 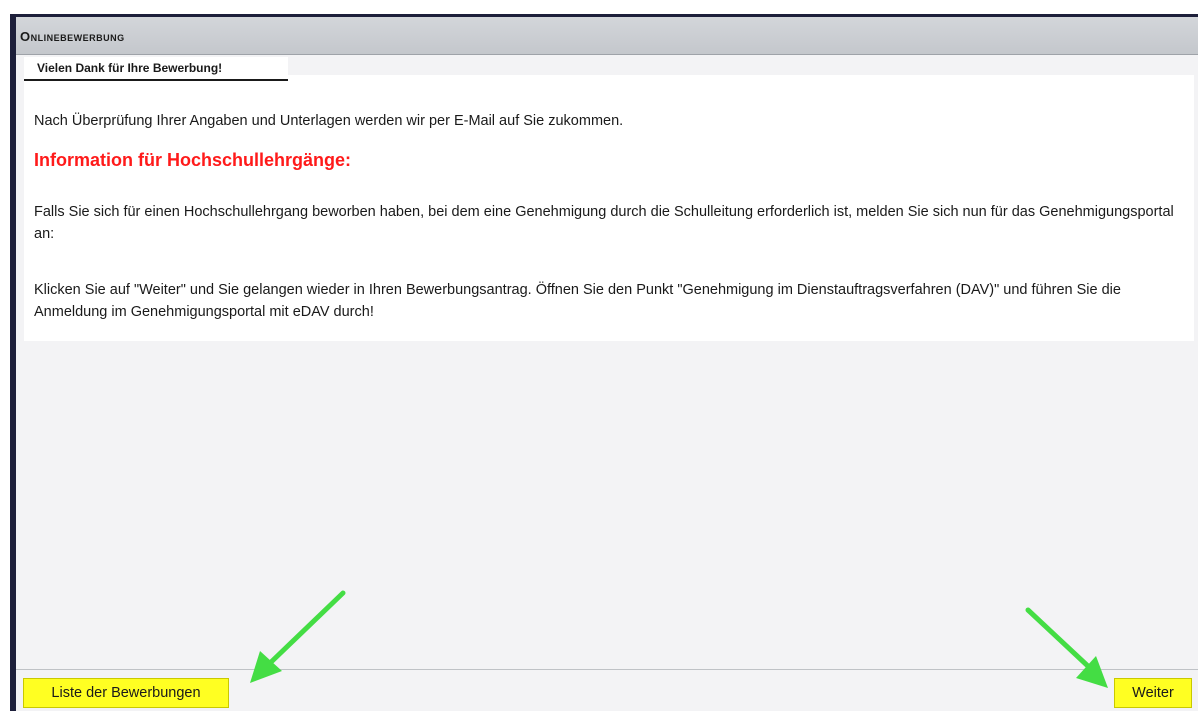 What do you see at coordinates (126, 693) in the screenshot?
I see `list-applications-button: Liste der Bewerbungen` at bounding box center [126, 693].